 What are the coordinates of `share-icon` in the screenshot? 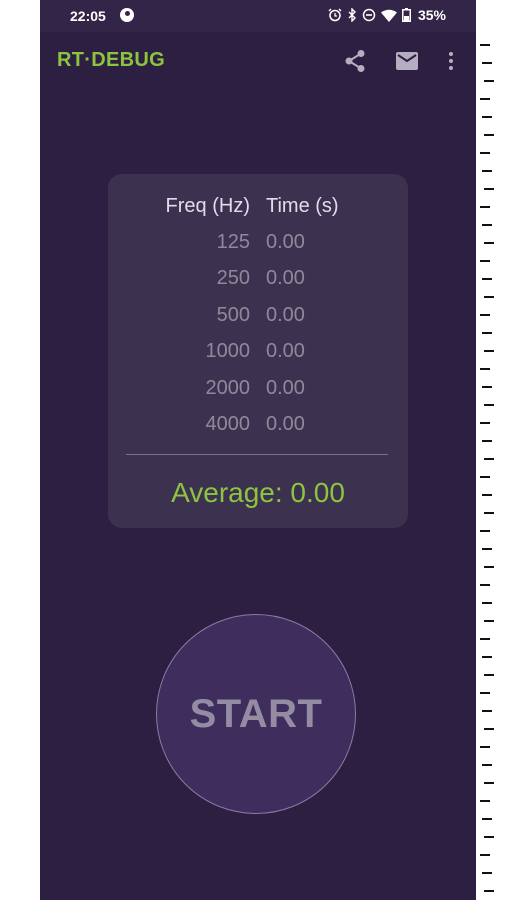 It's located at (355, 61).